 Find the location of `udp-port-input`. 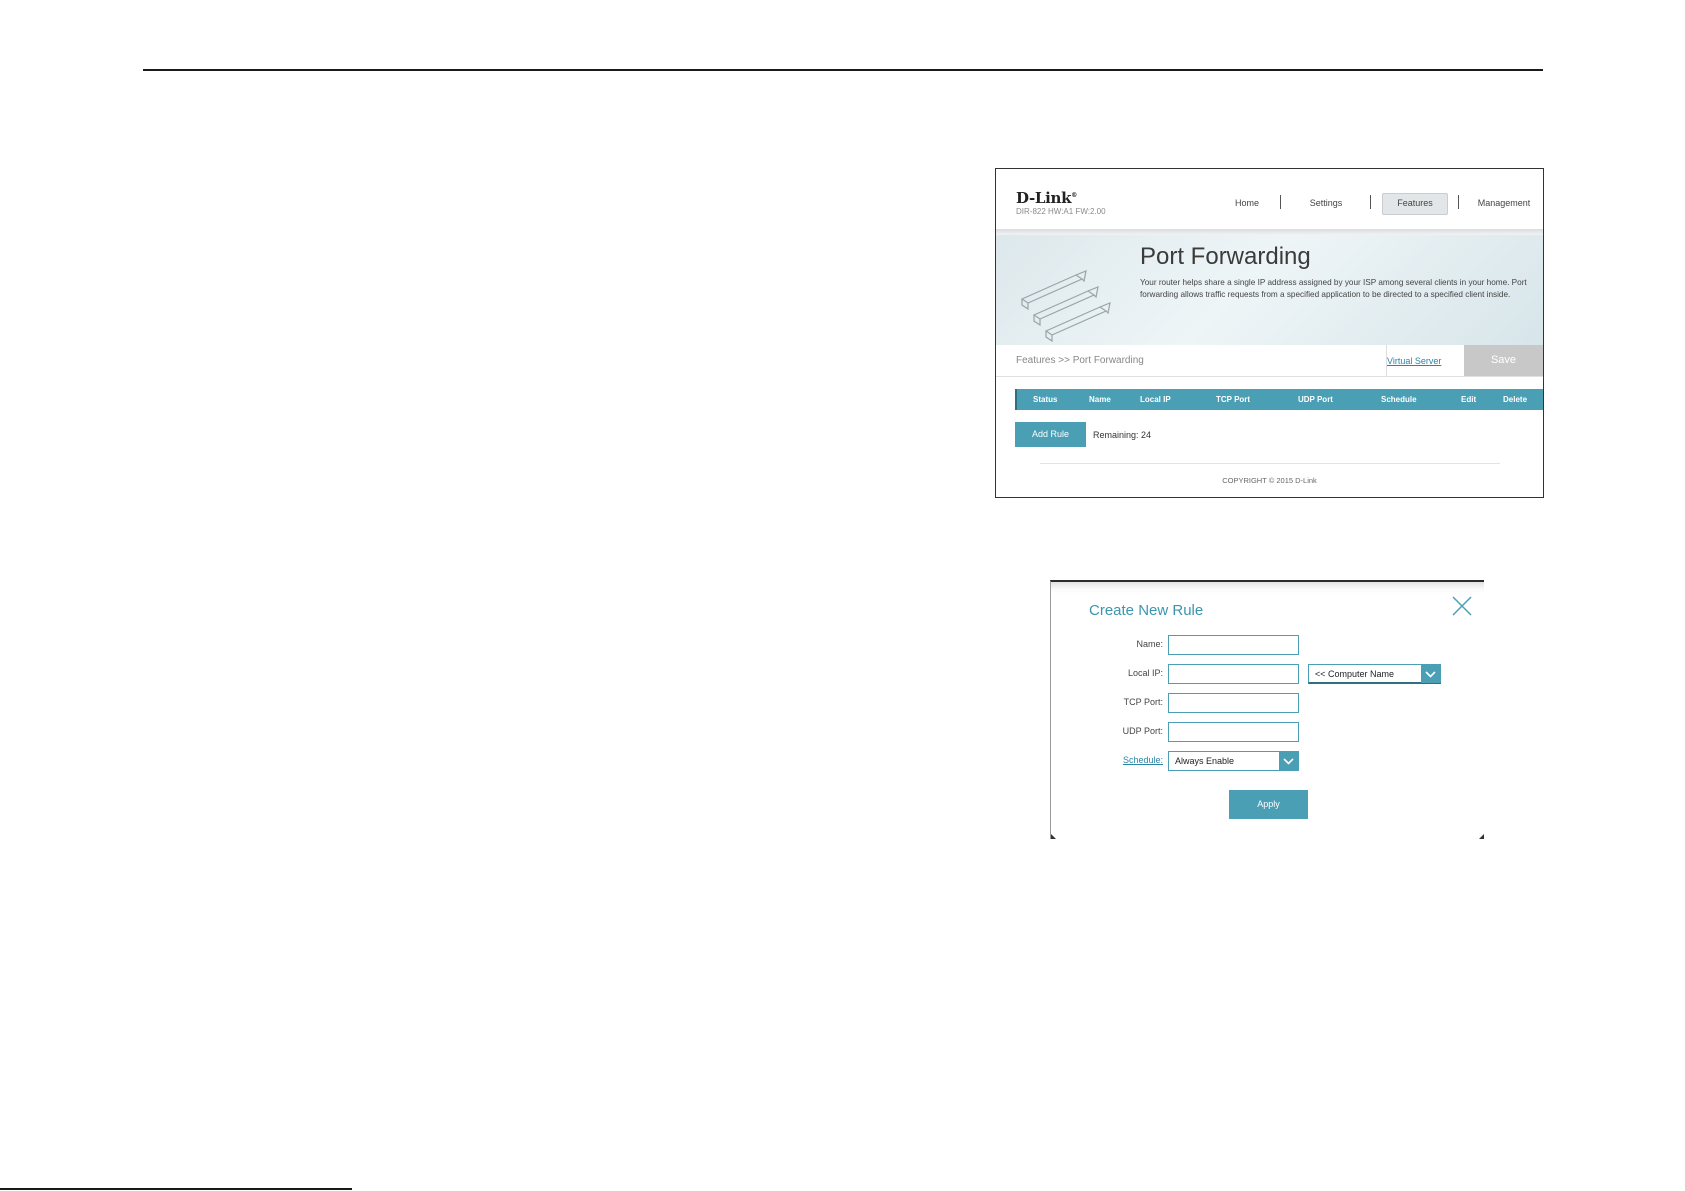

udp-port-input is located at coordinates (1233, 732).